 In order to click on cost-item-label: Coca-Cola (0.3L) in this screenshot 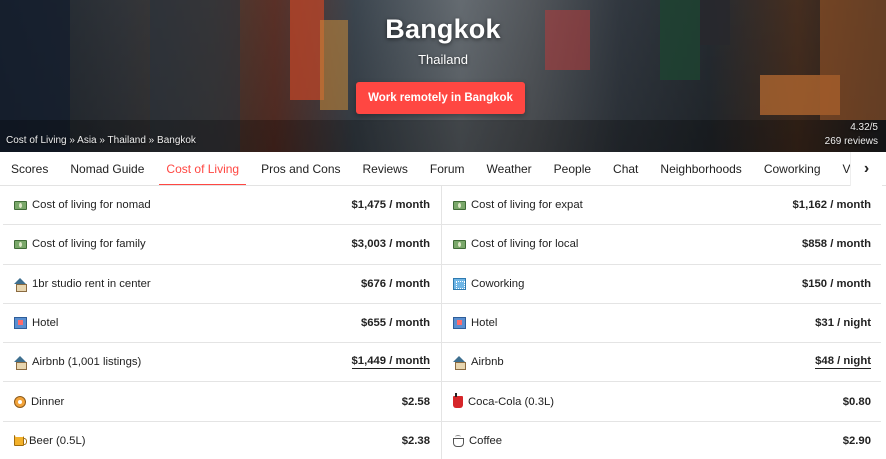, I will do `click(511, 401)`.